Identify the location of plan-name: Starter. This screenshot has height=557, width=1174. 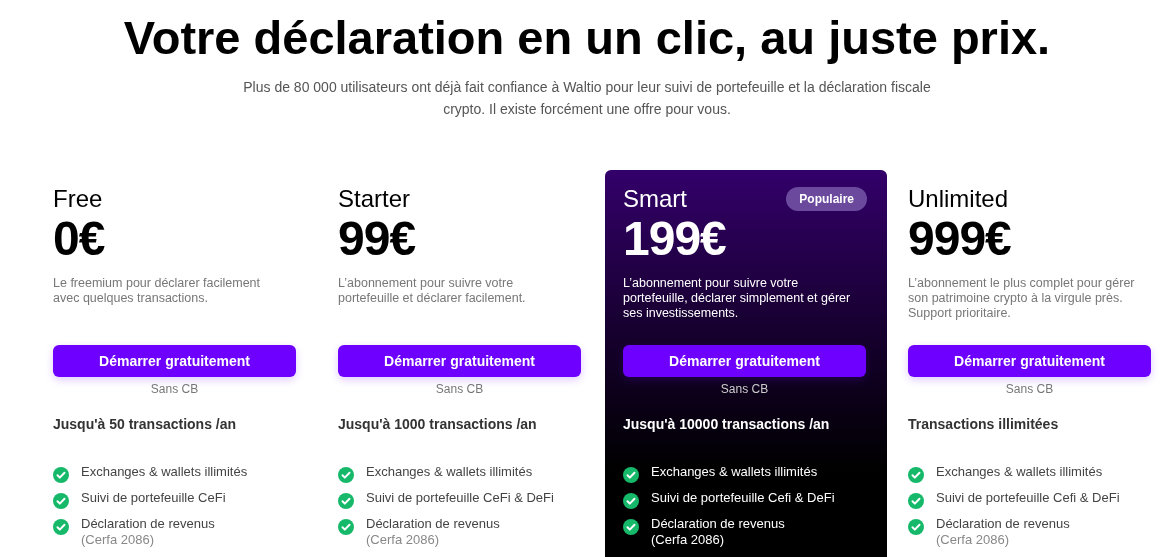
(374, 199).